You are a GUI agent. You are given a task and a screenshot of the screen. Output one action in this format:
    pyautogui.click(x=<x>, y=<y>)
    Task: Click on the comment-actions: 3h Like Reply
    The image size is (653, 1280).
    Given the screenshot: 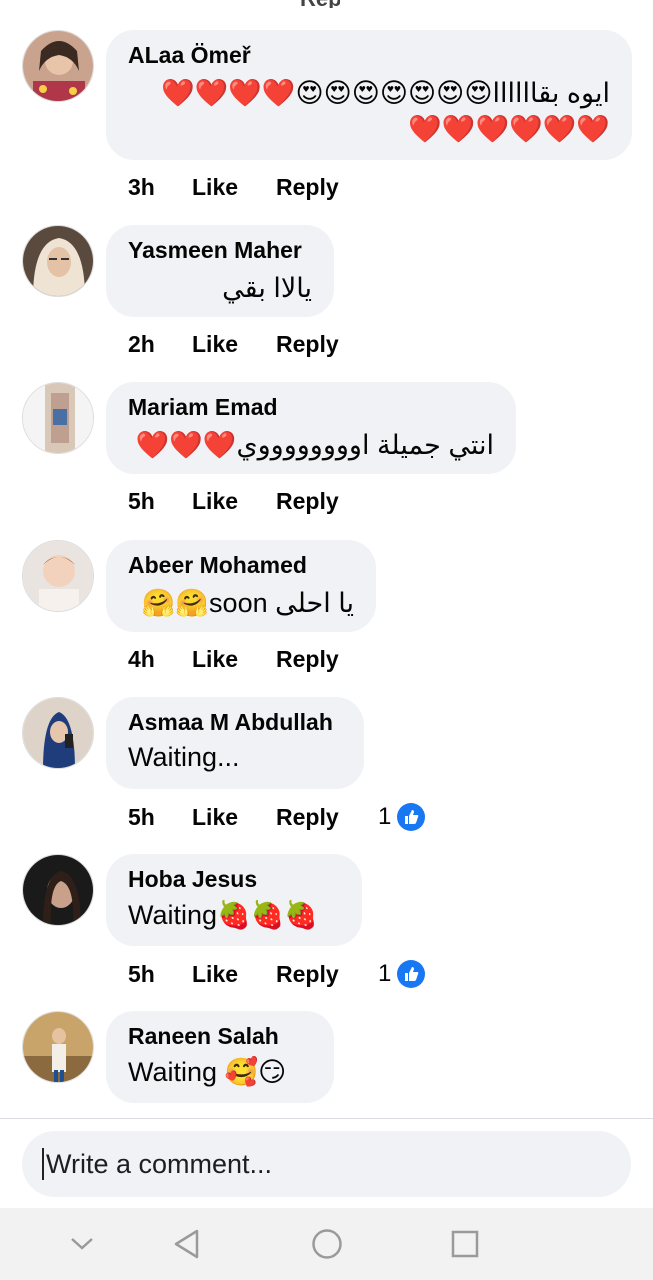 What is the action you would take?
    pyautogui.click(x=252, y=187)
    